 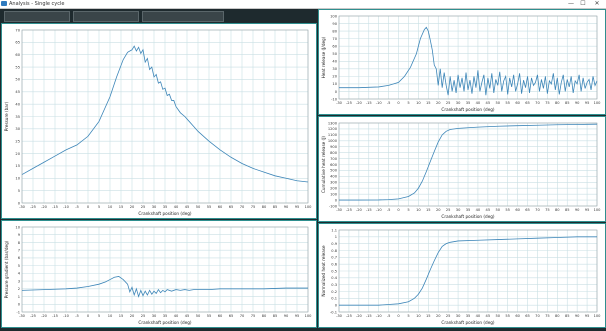 I want to click on x-tick-label: -10, so click(x=66, y=316).